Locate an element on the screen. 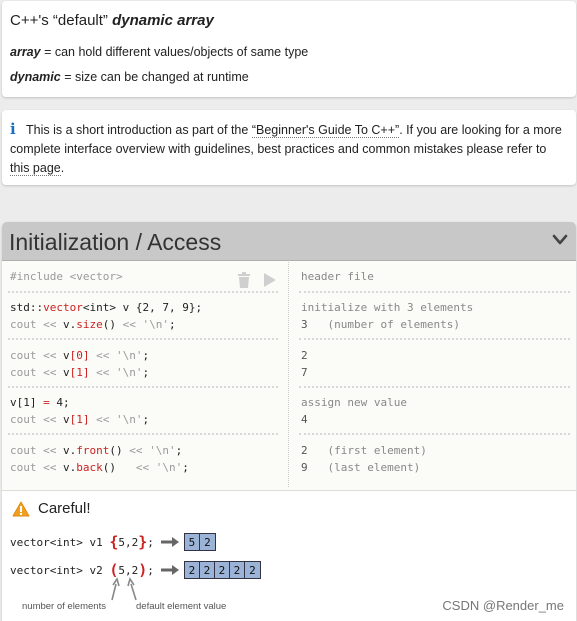 The width and height of the screenshot is (577, 621). result-line: initialize with 3 elements is located at coordinates (387, 307).